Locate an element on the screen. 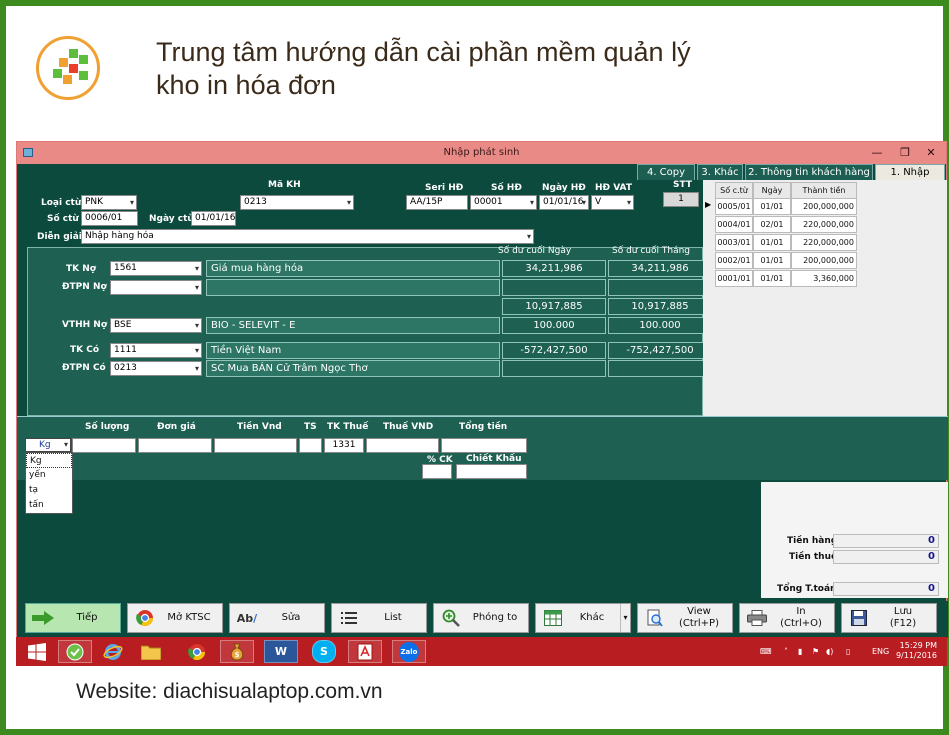  list-button: List is located at coordinates (379, 618).